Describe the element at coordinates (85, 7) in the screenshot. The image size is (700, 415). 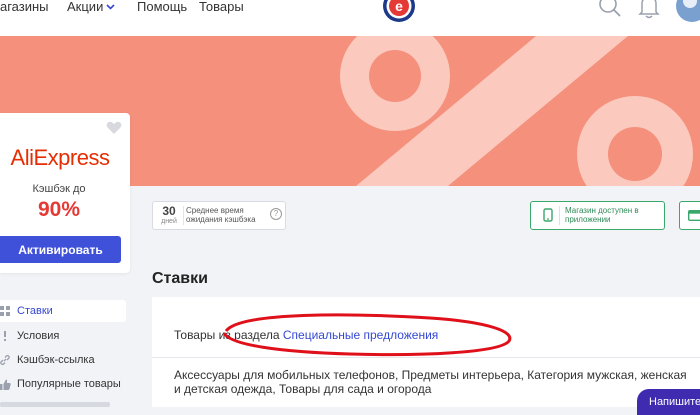
I see `nav-promotions-label: Акции` at that location.